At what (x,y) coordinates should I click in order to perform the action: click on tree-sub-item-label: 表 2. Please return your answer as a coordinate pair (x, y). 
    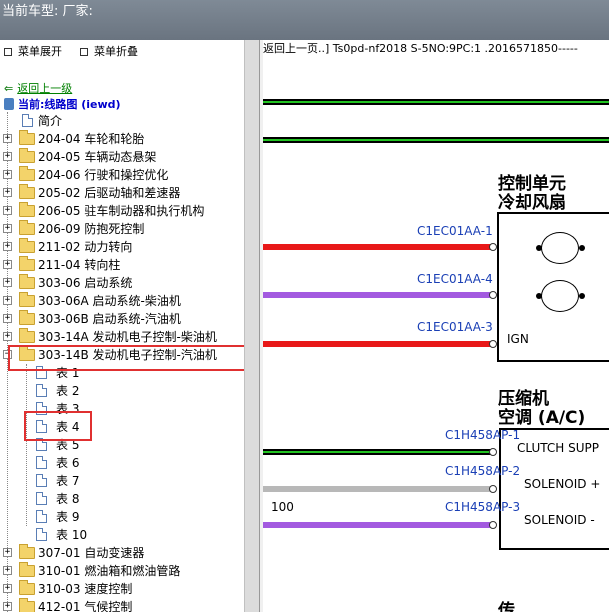
    Looking at the image, I should click on (68, 391).